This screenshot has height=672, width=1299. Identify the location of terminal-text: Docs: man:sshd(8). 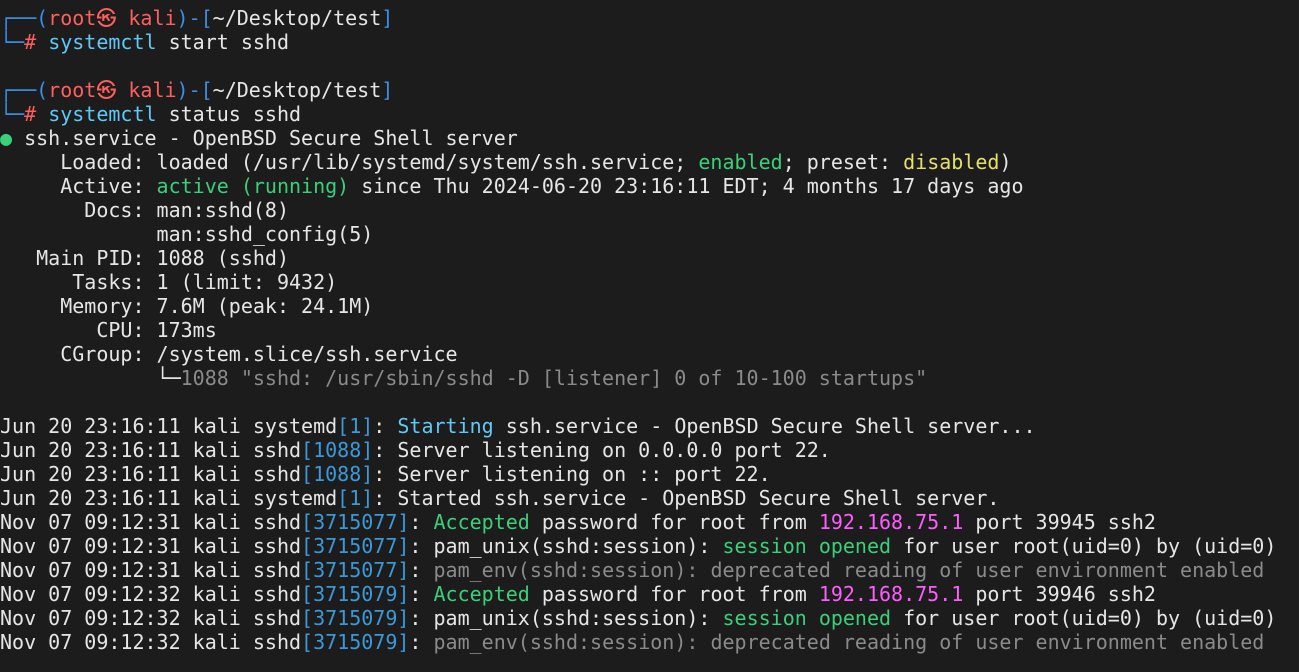
(144, 210).